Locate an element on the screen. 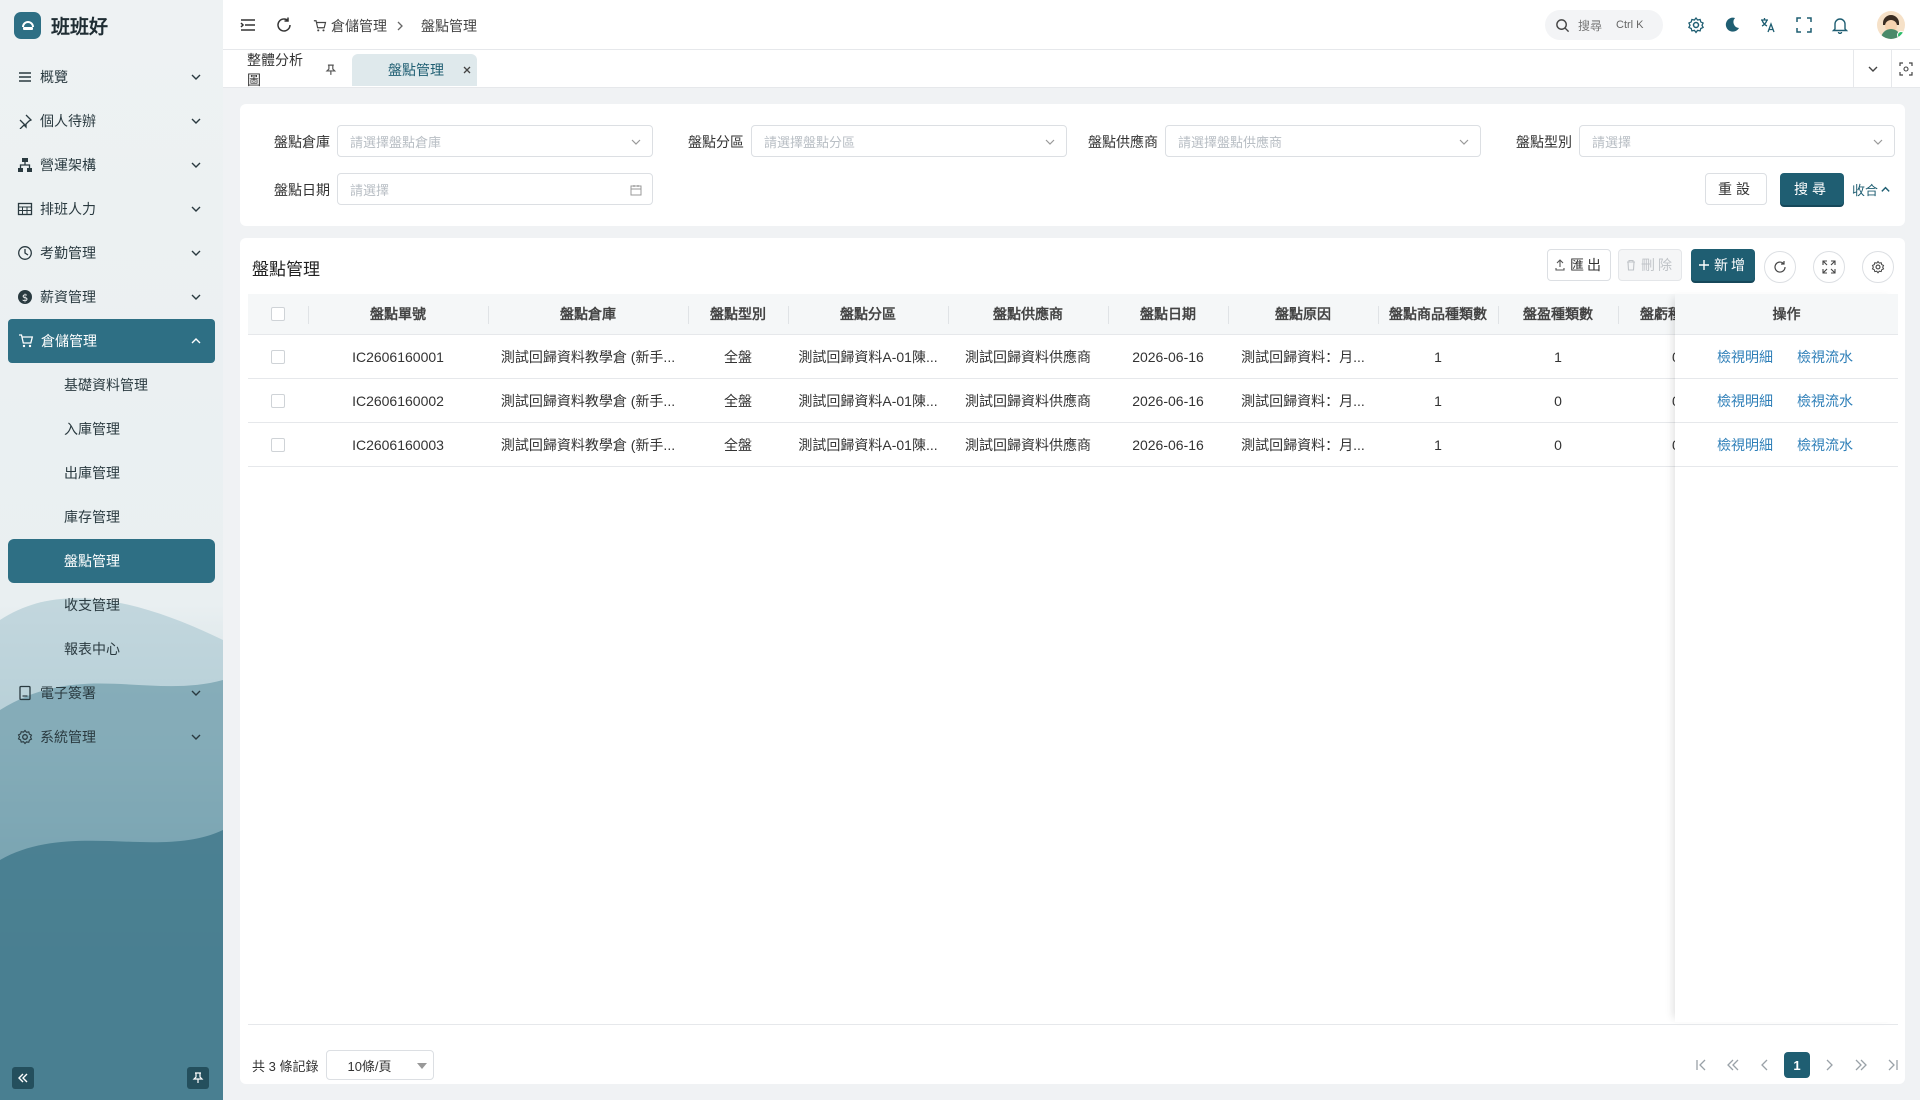 The height and width of the screenshot is (1100, 1920). sidebar-item-label: 系統管理 is located at coordinates (68, 737).